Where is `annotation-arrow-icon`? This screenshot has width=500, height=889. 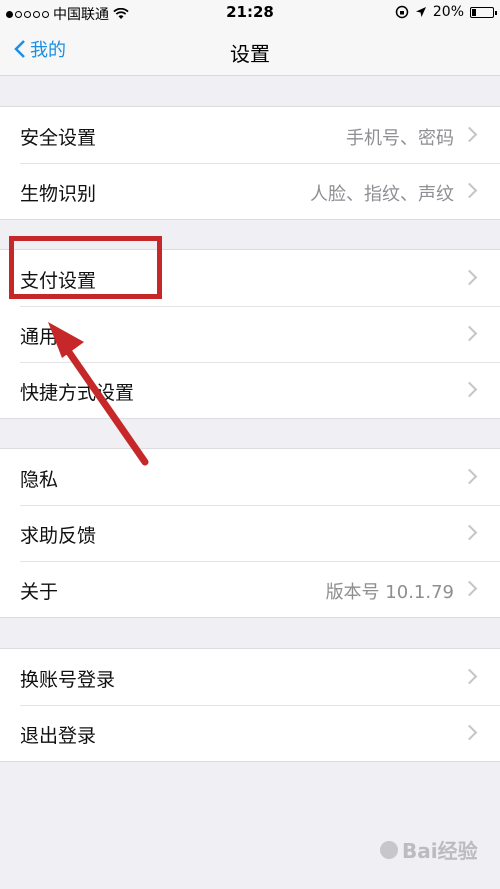
annotation-arrow-icon is located at coordinates (98, 394).